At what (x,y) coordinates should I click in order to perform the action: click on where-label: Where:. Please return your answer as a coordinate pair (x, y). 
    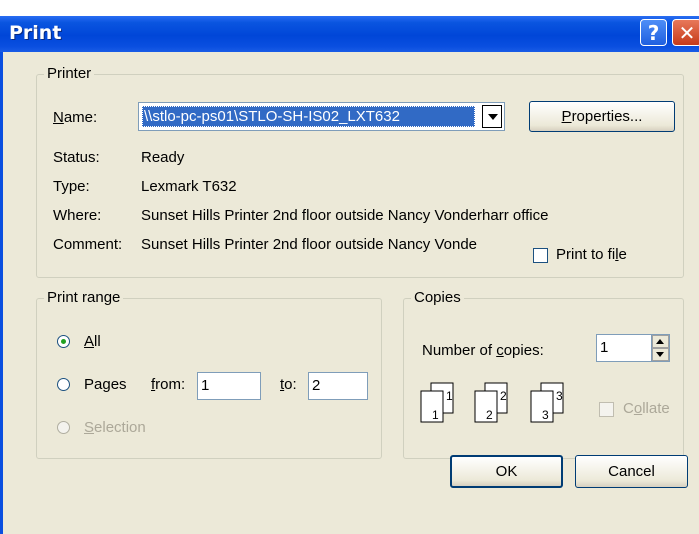
    Looking at the image, I should click on (77, 215).